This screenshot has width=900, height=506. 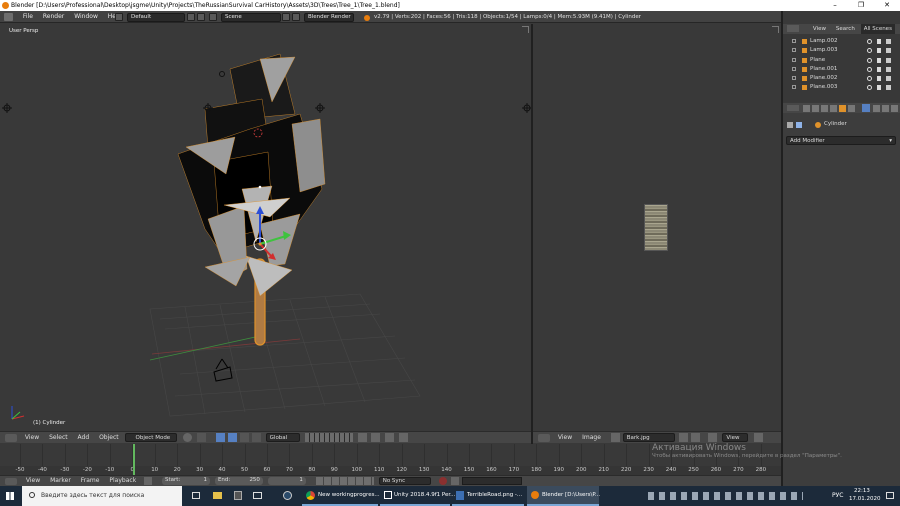 I want to click on start-frame-field: Start: 1, so click(x=186, y=481).